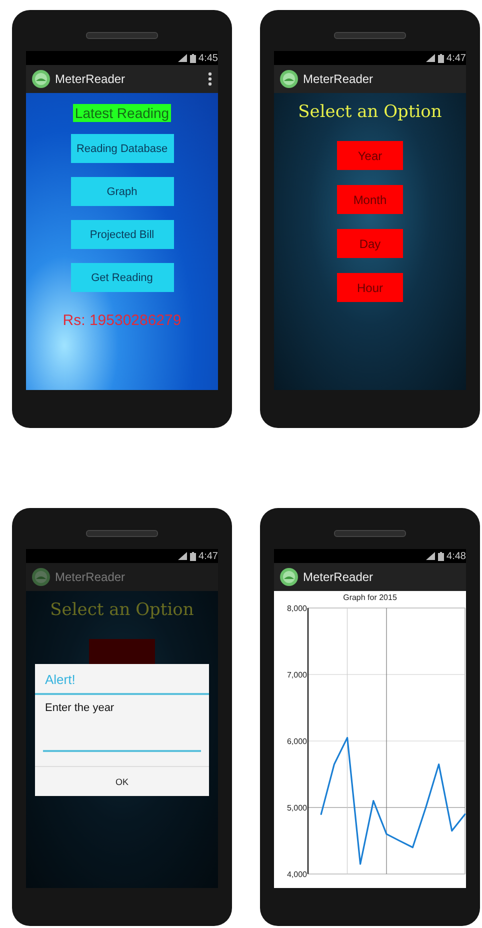  Describe the element at coordinates (296, 741) in the screenshot. I see `y-tick-label: 6,000` at that location.